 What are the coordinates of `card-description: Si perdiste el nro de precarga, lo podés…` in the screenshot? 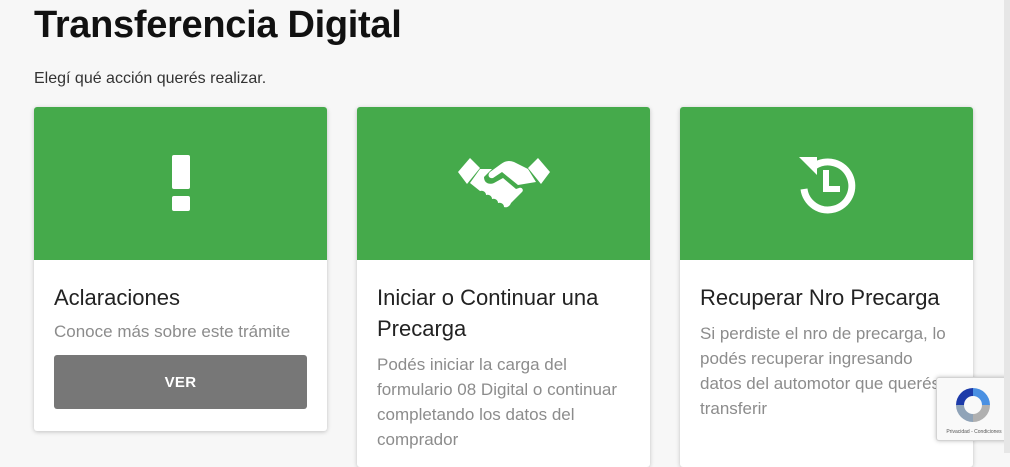 It's located at (823, 371).